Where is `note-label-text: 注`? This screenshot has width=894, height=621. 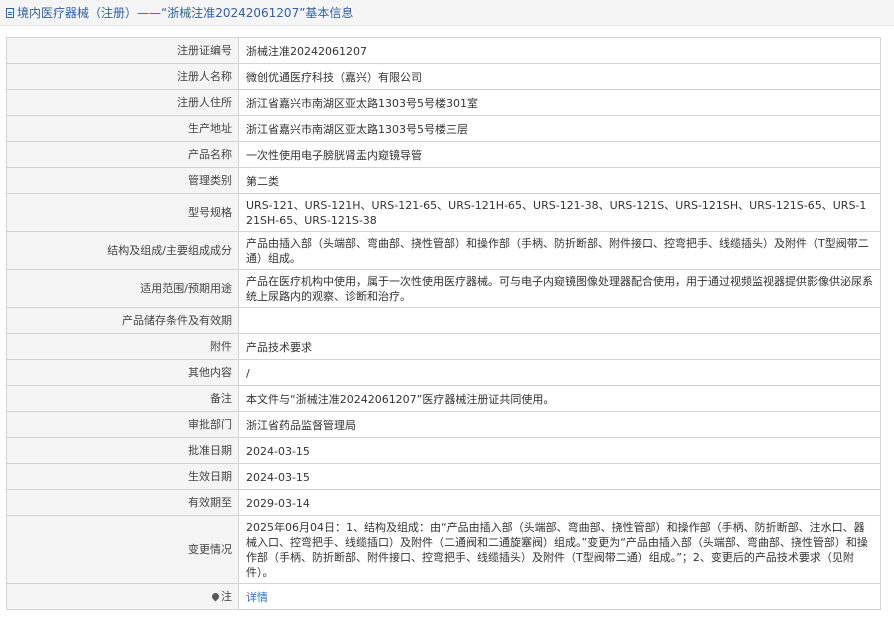
note-label-text: 注 is located at coordinates (226, 596).